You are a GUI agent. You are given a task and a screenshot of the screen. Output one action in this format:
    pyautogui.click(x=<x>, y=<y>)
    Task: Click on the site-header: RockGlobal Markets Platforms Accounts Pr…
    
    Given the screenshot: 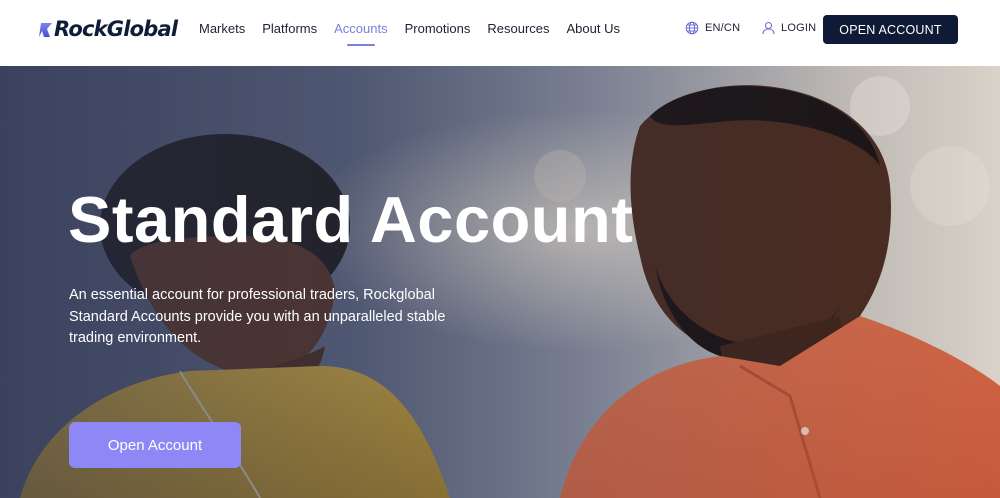 What is the action you would take?
    pyautogui.click(x=500, y=33)
    